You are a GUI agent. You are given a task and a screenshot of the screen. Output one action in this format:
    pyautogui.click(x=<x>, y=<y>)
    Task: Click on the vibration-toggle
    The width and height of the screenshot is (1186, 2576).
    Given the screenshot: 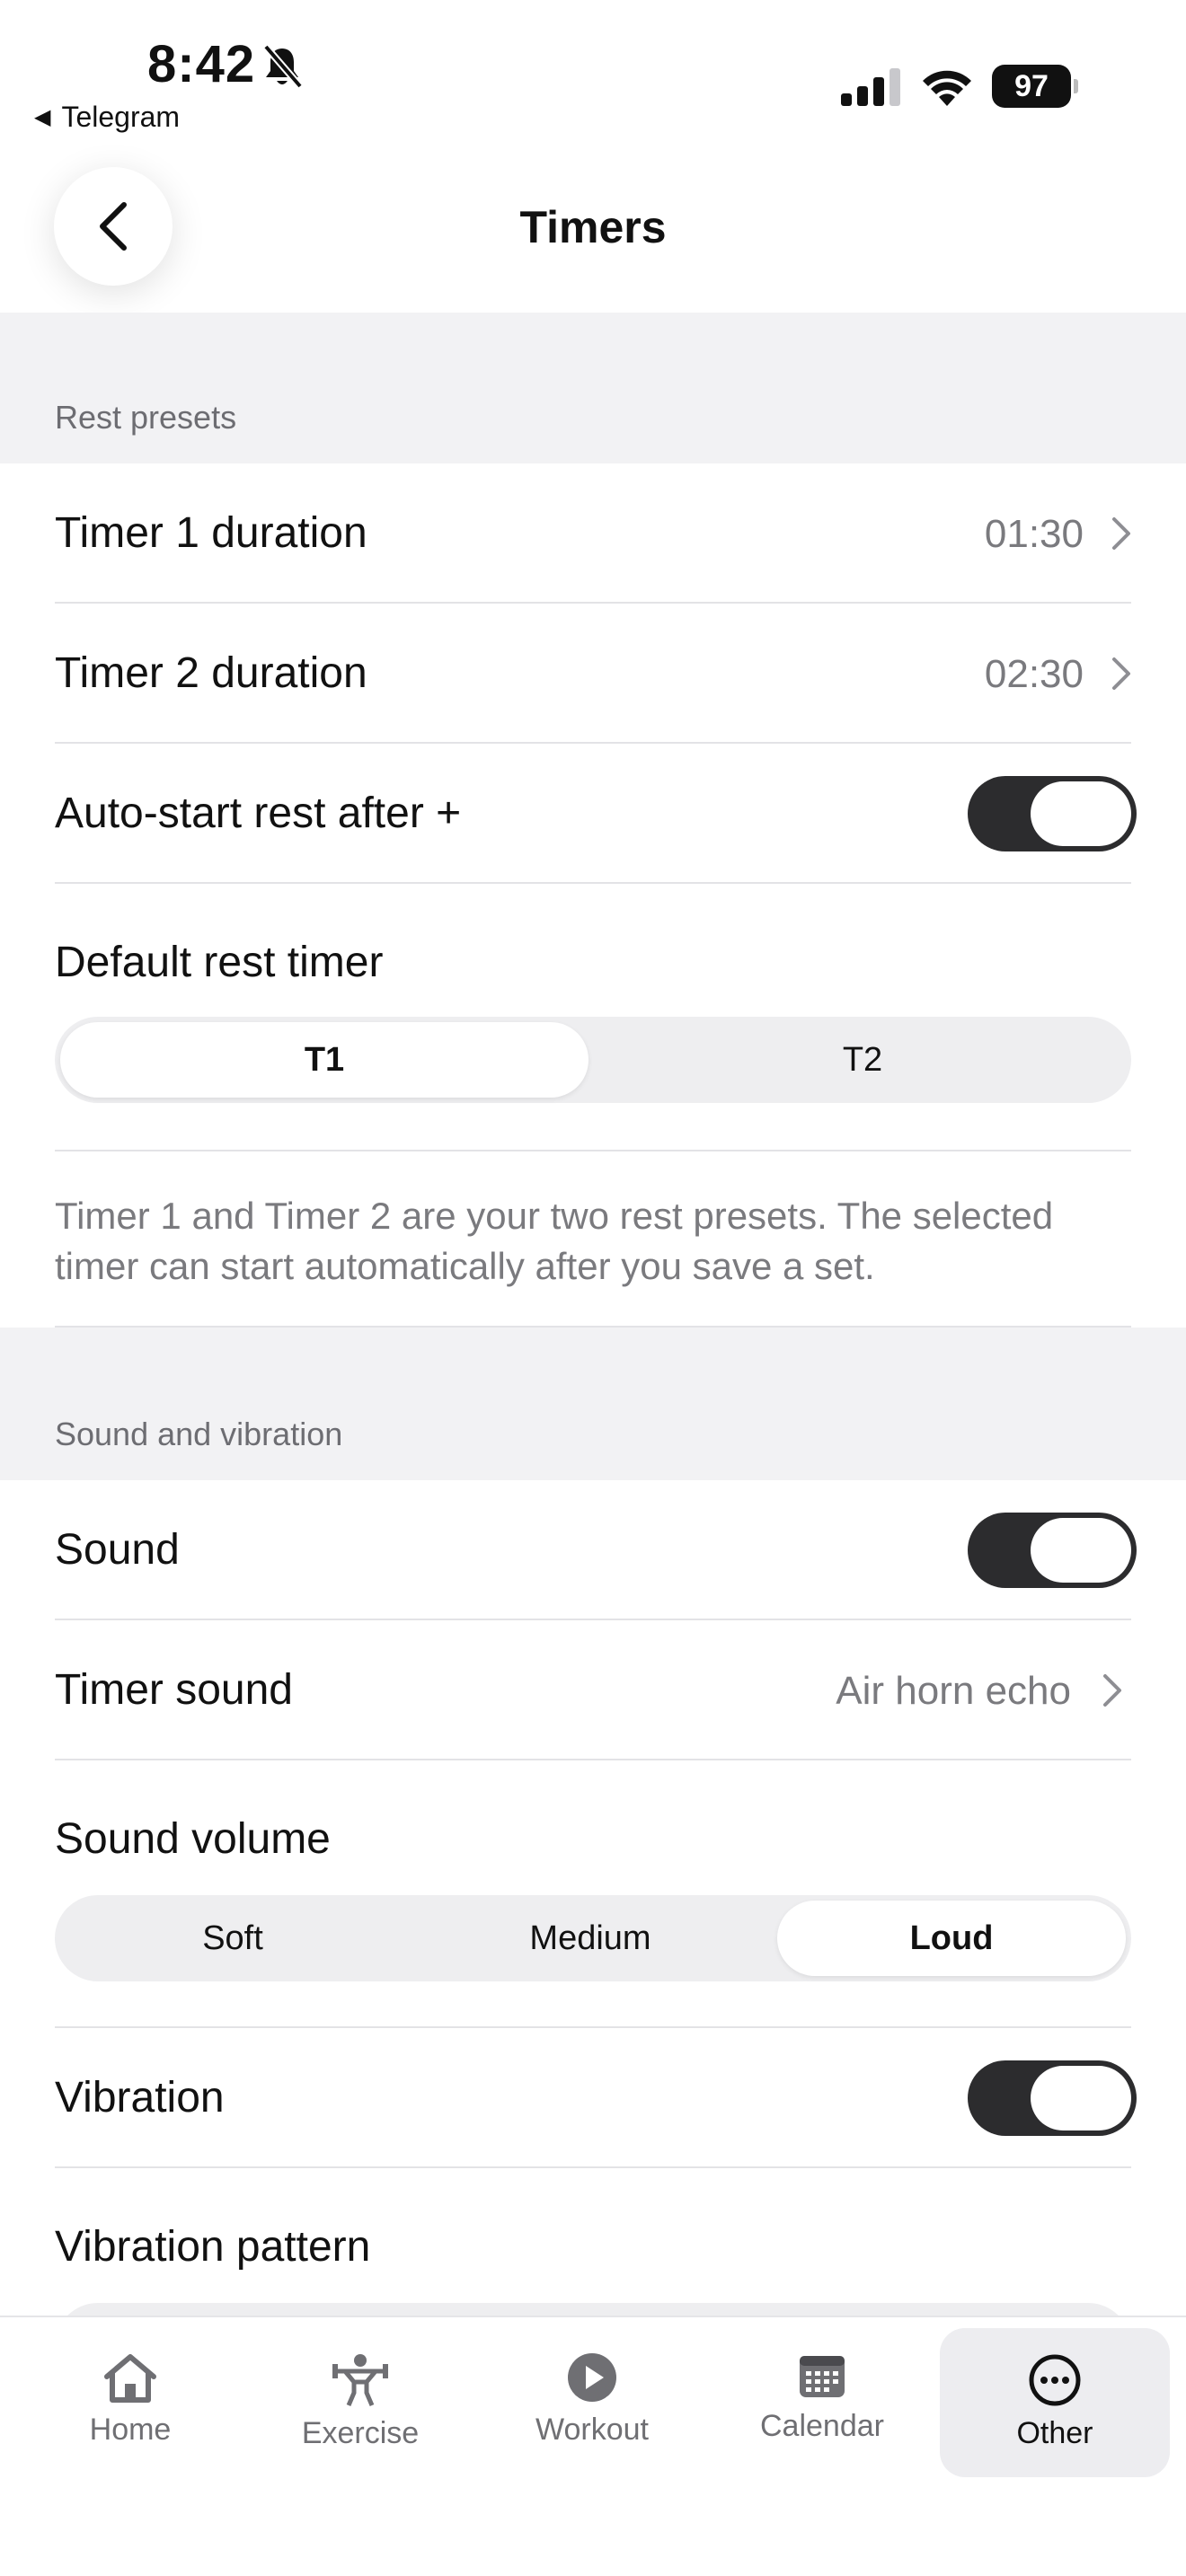 What is the action you would take?
    pyautogui.click(x=1052, y=2098)
    